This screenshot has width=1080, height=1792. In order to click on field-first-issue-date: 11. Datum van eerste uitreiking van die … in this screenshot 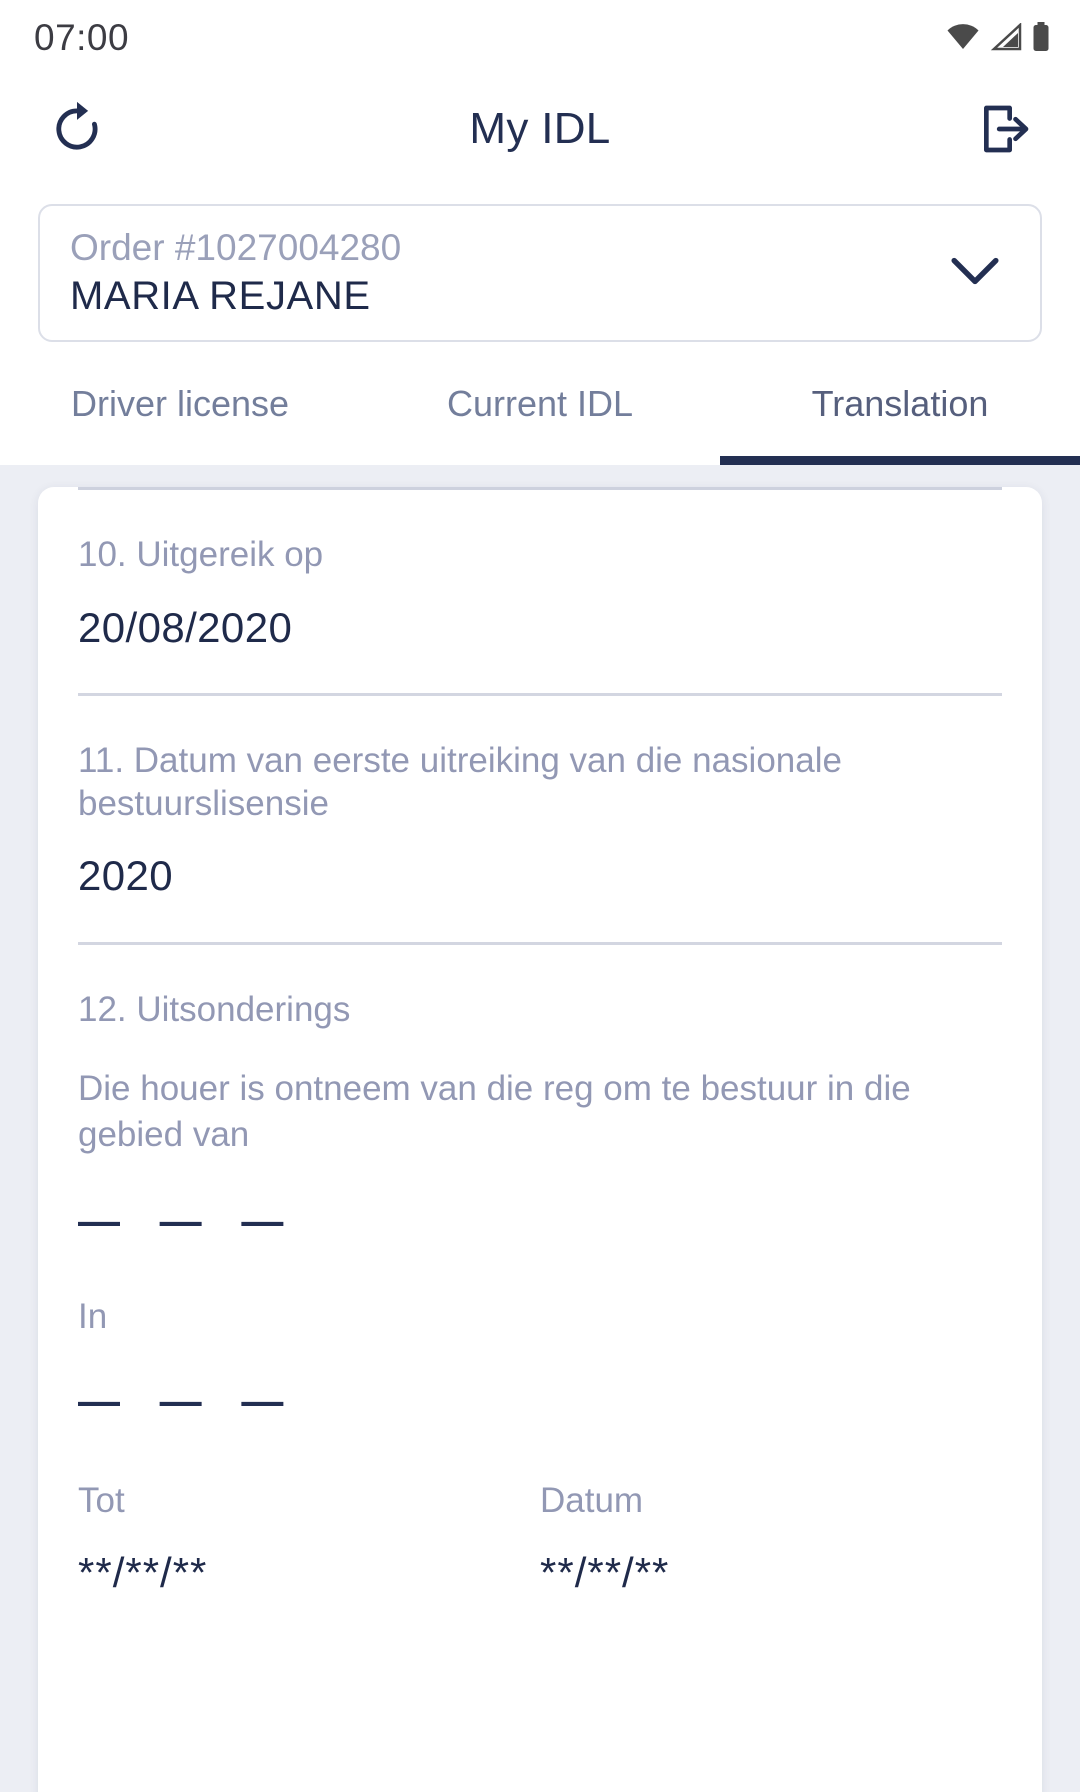, I will do `click(540, 799)`.